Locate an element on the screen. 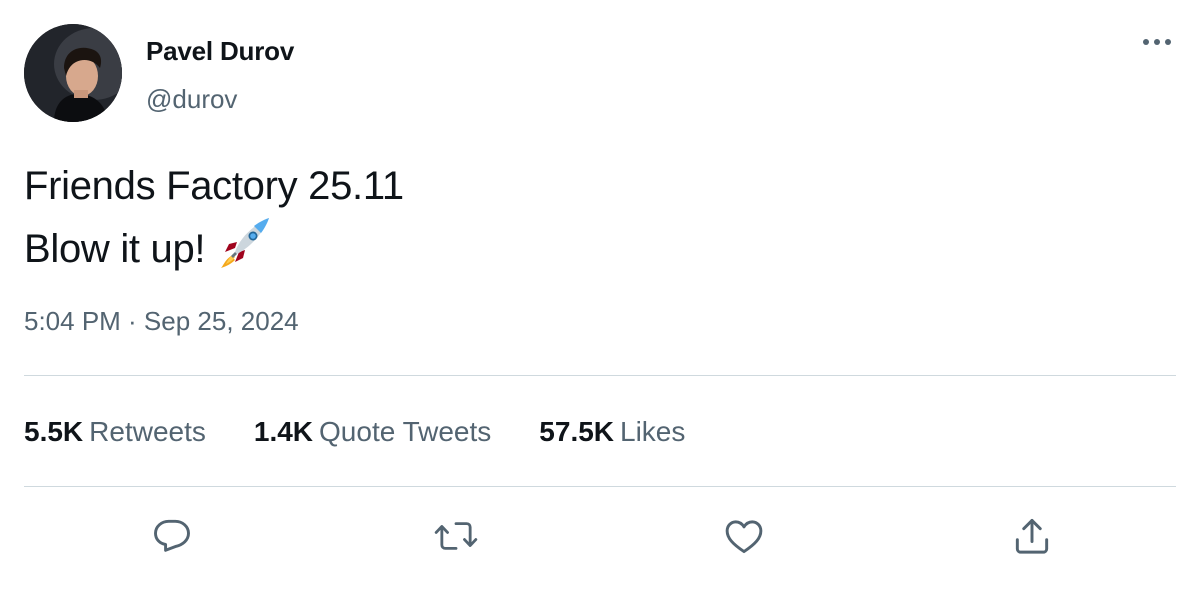  reply-button is located at coordinates (172, 536).